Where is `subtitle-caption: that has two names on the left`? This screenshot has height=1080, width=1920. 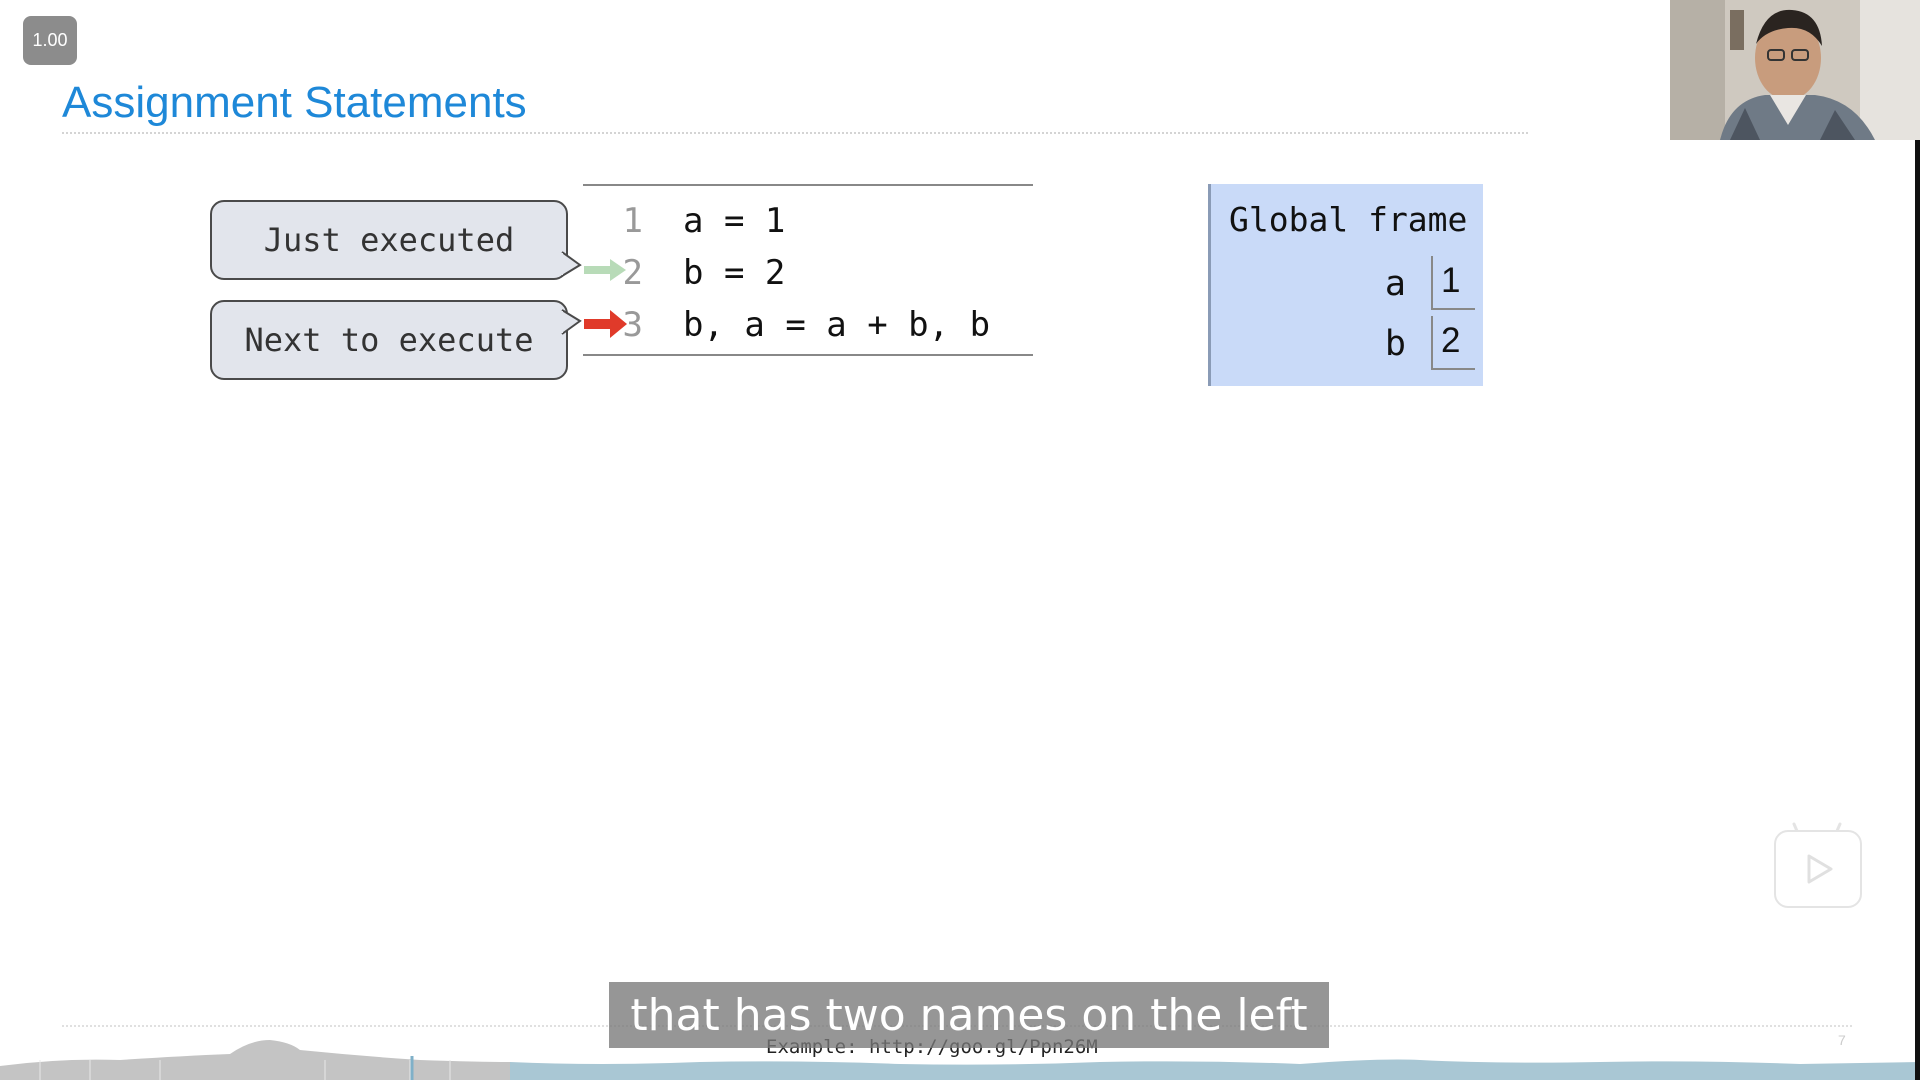
subtitle-caption: that has two names on the left is located at coordinates (969, 1015).